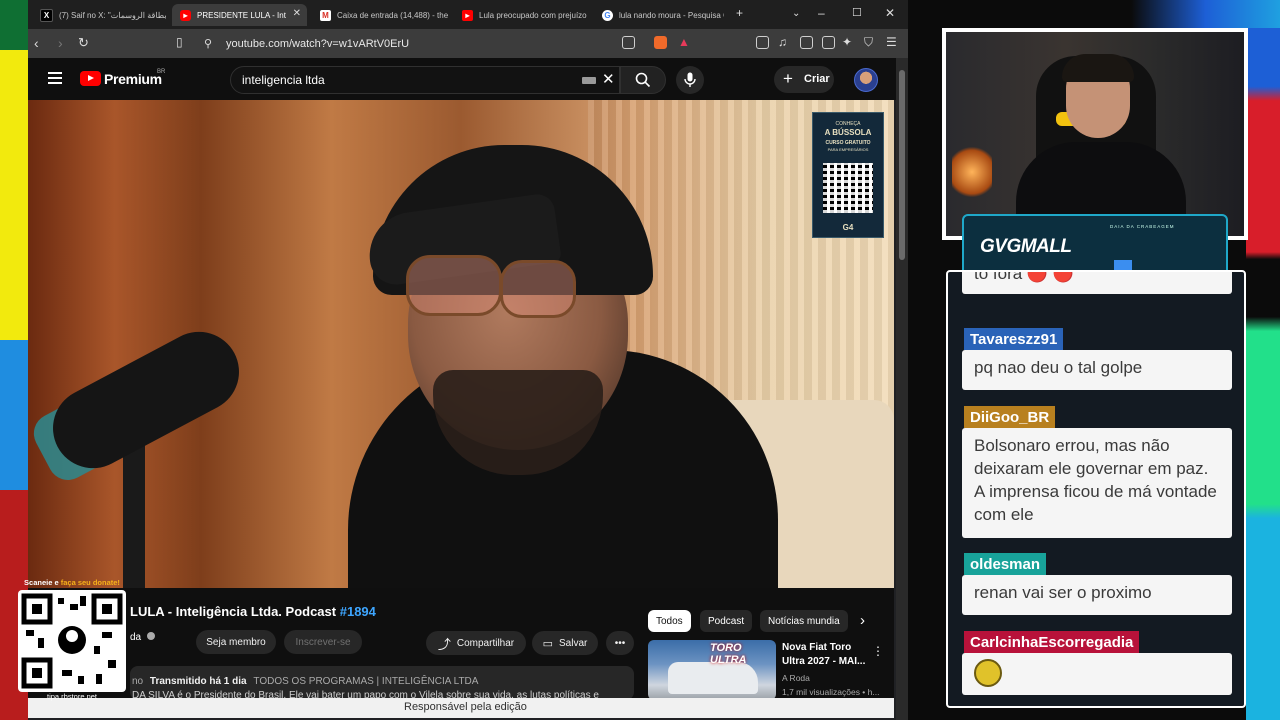  Describe the element at coordinates (1052, 642) in the screenshot. I see `chat-username: CarlcinhaEscorregadia` at that location.